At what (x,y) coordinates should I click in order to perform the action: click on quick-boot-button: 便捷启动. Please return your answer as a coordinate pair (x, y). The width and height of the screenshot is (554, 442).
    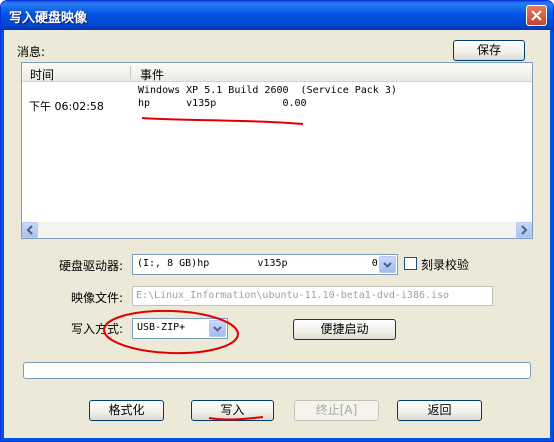
    Looking at the image, I should click on (344, 329).